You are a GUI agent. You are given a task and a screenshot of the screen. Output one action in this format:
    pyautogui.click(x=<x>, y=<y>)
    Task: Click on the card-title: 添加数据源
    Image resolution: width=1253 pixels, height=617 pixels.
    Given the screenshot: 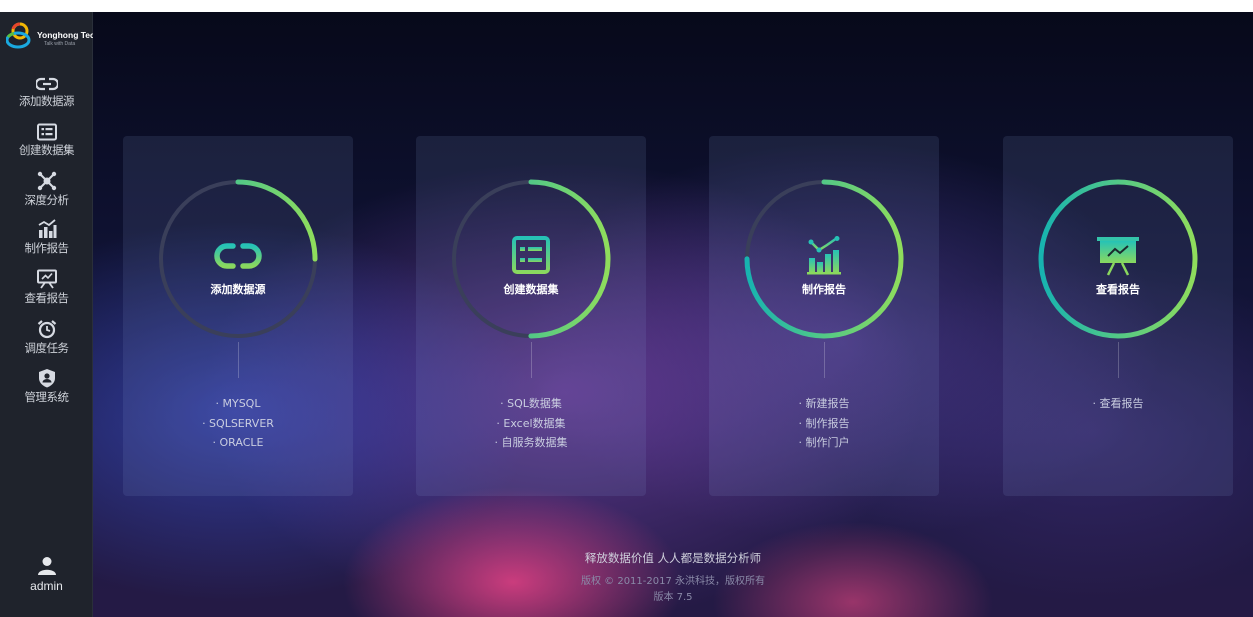 What is the action you would take?
    pyautogui.click(x=238, y=289)
    